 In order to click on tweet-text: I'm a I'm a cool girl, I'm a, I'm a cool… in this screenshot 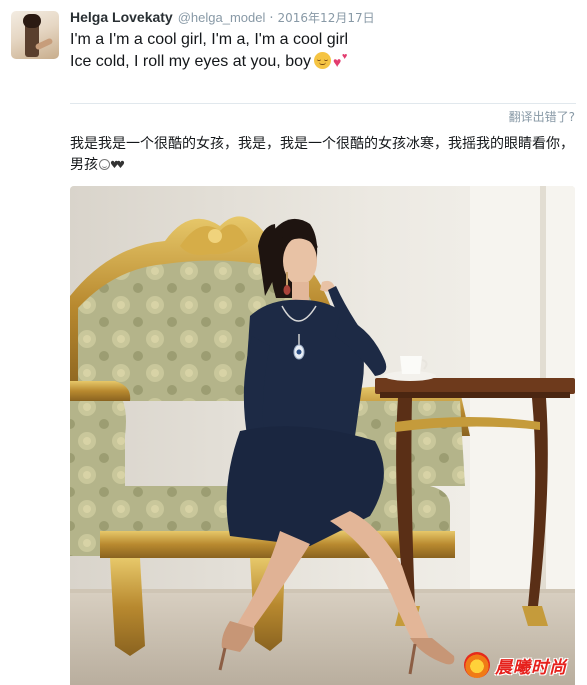, I will do `click(320, 51)`.